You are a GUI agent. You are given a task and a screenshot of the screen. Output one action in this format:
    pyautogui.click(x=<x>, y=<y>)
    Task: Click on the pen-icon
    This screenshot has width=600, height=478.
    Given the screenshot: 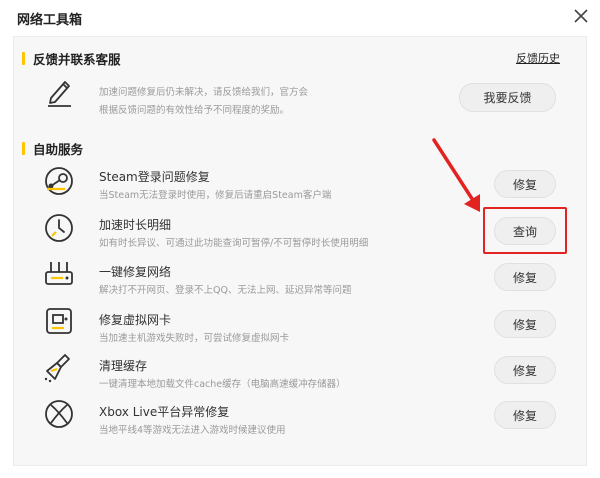 What is the action you would take?
    pyautogui.click(x=59, y=94)
    